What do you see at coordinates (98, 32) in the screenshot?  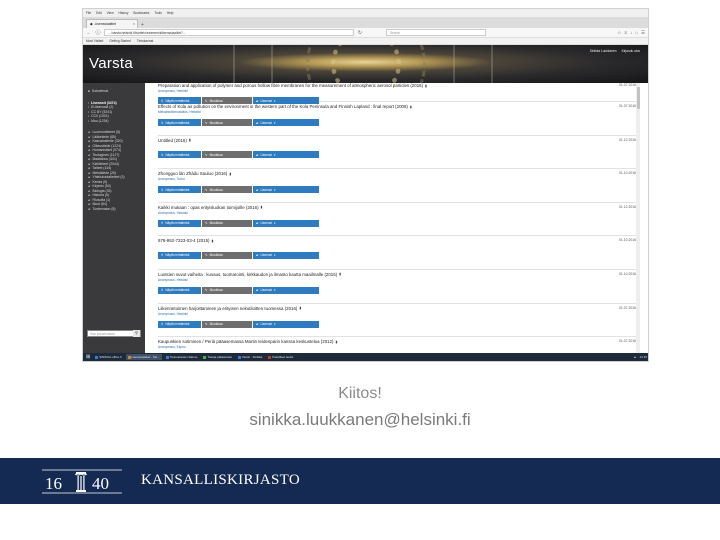 I see `info-icon: ⓘ` at bounding box center [98, 32].